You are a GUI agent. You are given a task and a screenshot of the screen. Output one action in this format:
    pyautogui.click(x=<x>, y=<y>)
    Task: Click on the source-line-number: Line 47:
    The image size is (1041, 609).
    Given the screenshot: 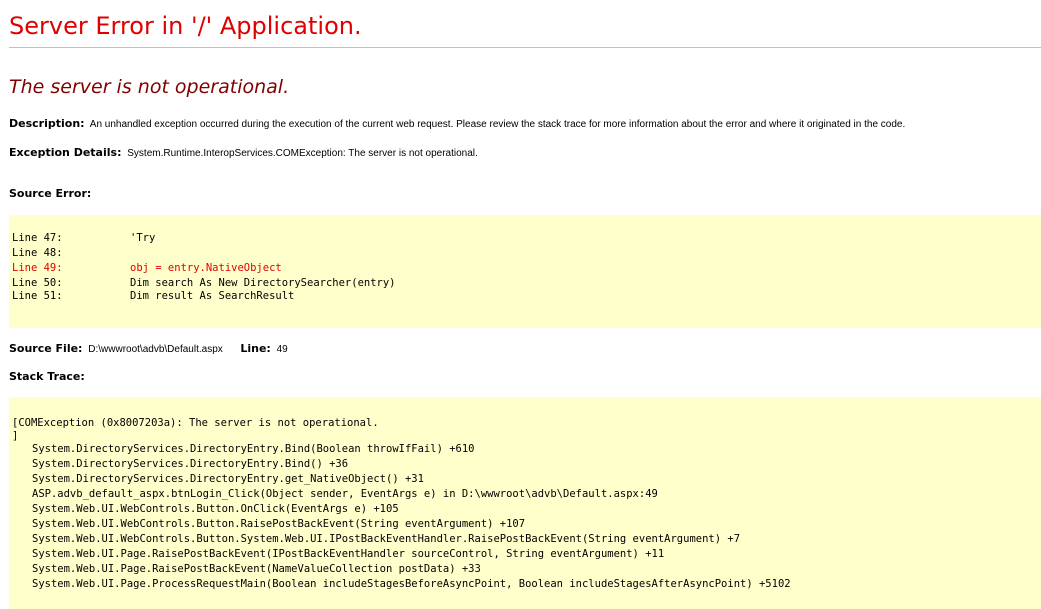 What is the action you would take?
    pyautogui.click(x=37, y=238)
    